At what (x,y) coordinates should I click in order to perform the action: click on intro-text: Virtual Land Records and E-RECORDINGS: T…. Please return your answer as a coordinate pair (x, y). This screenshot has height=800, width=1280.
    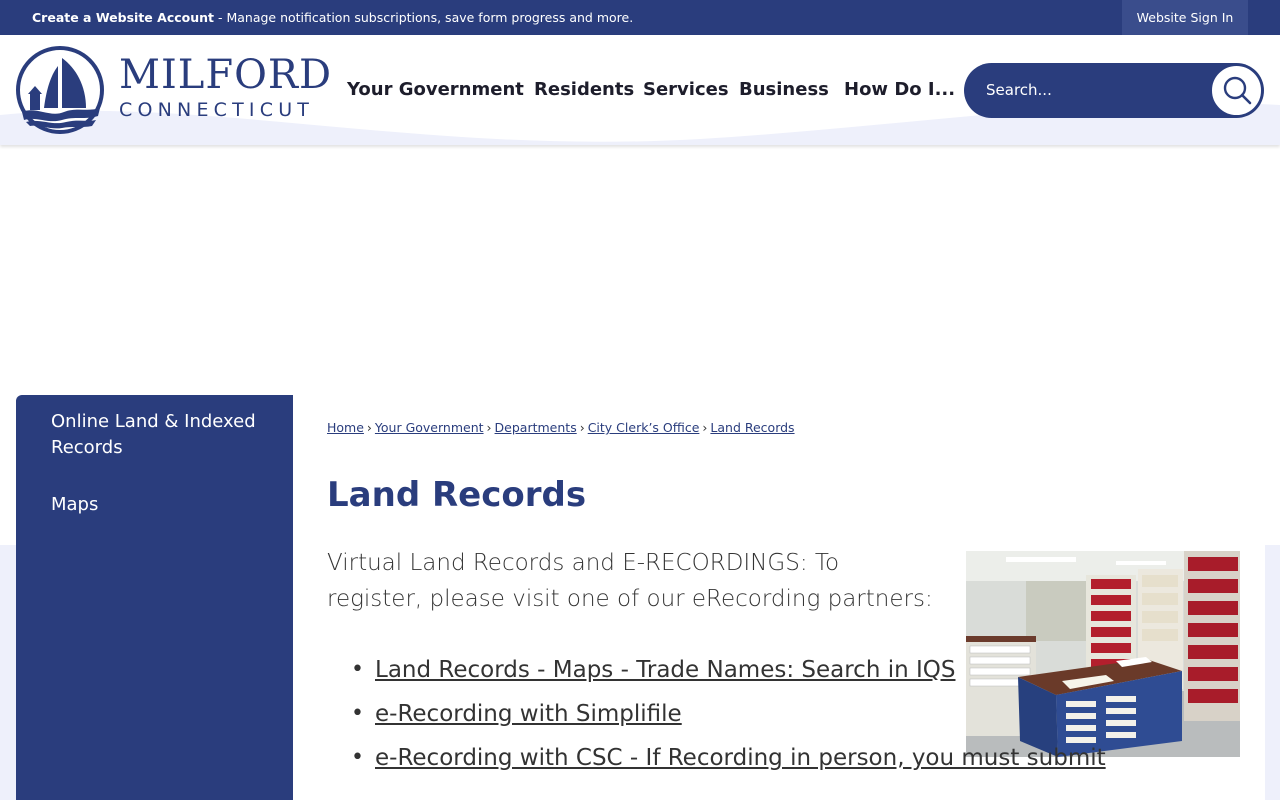
    Looking at the image, I should click on (630, 581).